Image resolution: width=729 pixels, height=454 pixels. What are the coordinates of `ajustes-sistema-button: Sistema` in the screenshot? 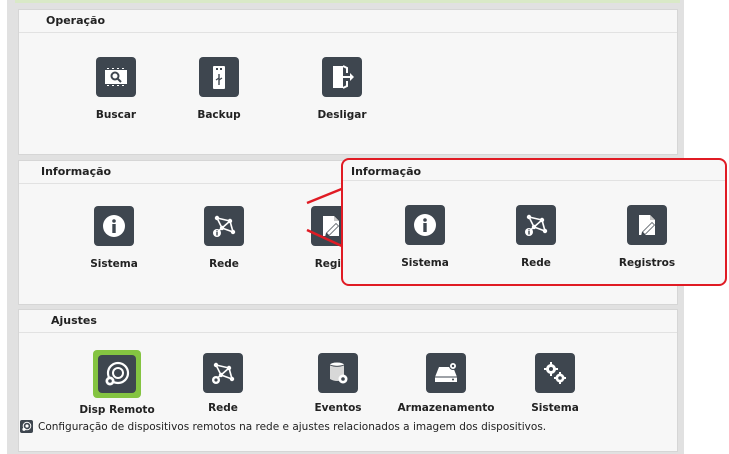 It's located at (555, 383).